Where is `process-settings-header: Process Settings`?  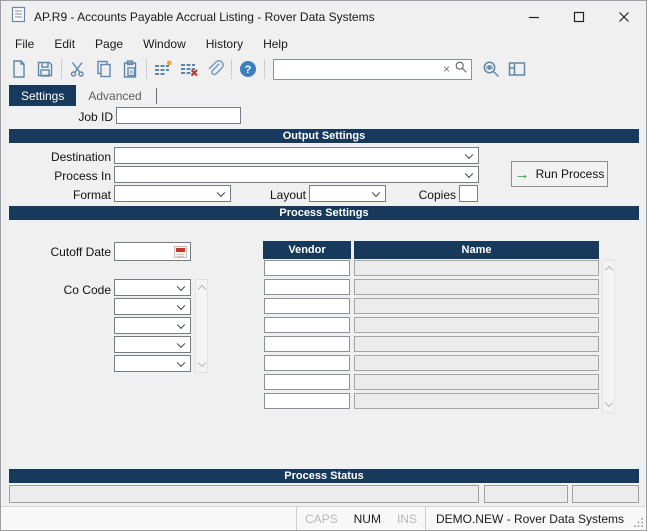 process-settings-header: Process Settings is located at coordinates (324, 213).